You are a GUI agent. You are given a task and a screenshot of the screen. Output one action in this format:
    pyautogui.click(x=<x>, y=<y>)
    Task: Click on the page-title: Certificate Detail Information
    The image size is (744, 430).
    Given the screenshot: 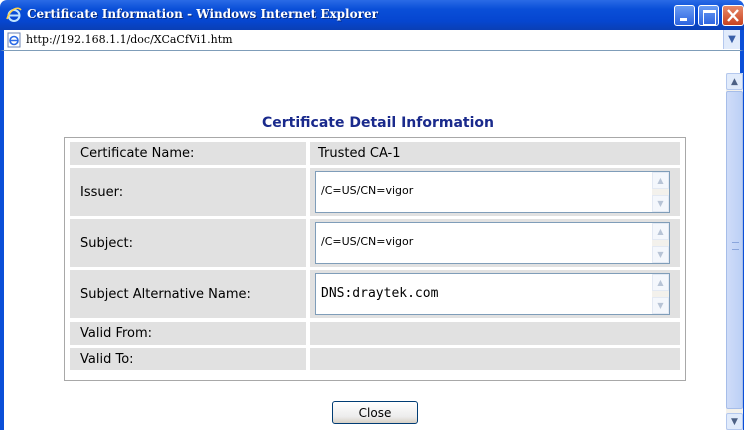 What is the action you would take?
    pyautogui.click(x=378, y=123)
    